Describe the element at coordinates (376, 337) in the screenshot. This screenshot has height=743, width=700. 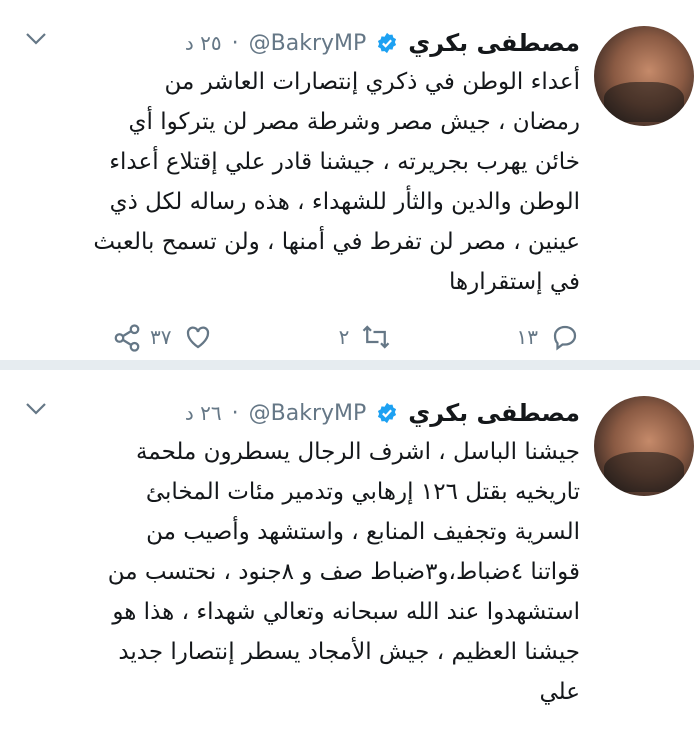
I see `retweet-icon` at that location.